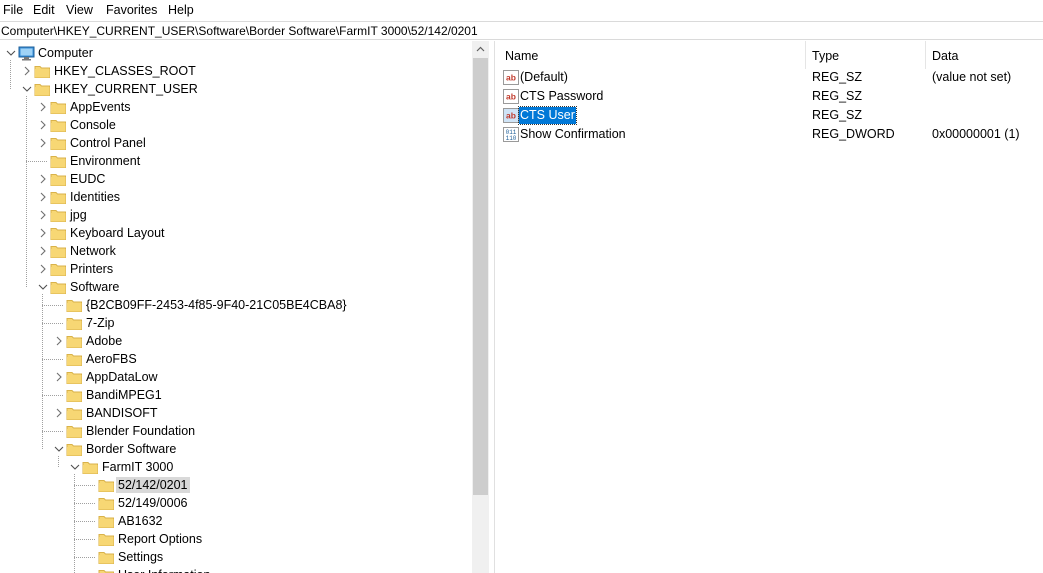 The width and height of the screenshot is (1043, 573). I want to click on tree-item-label: HKEY_CLASSES_ROOT, so click(125, 71).